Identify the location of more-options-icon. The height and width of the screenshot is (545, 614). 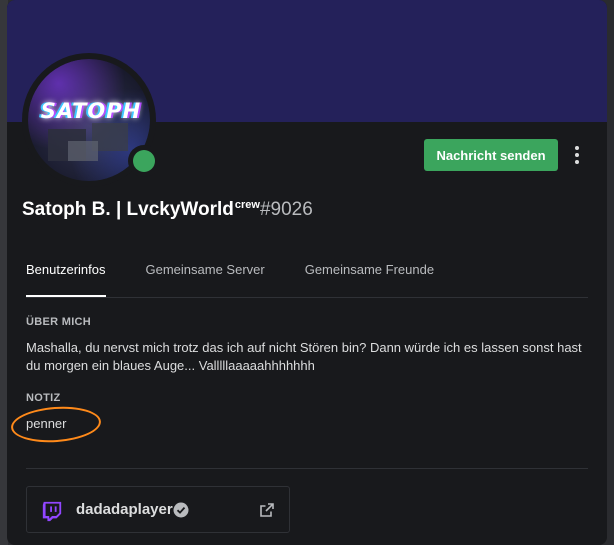
(577, 155).